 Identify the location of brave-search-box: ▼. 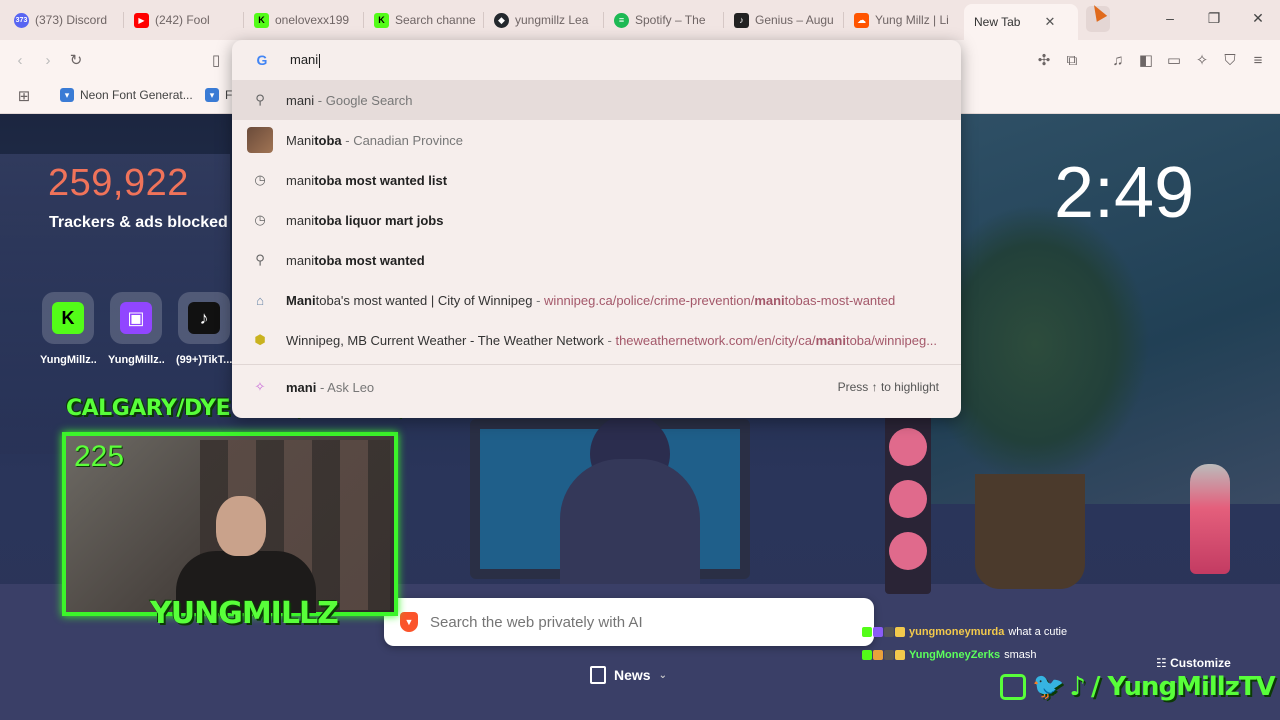
(629, 622).